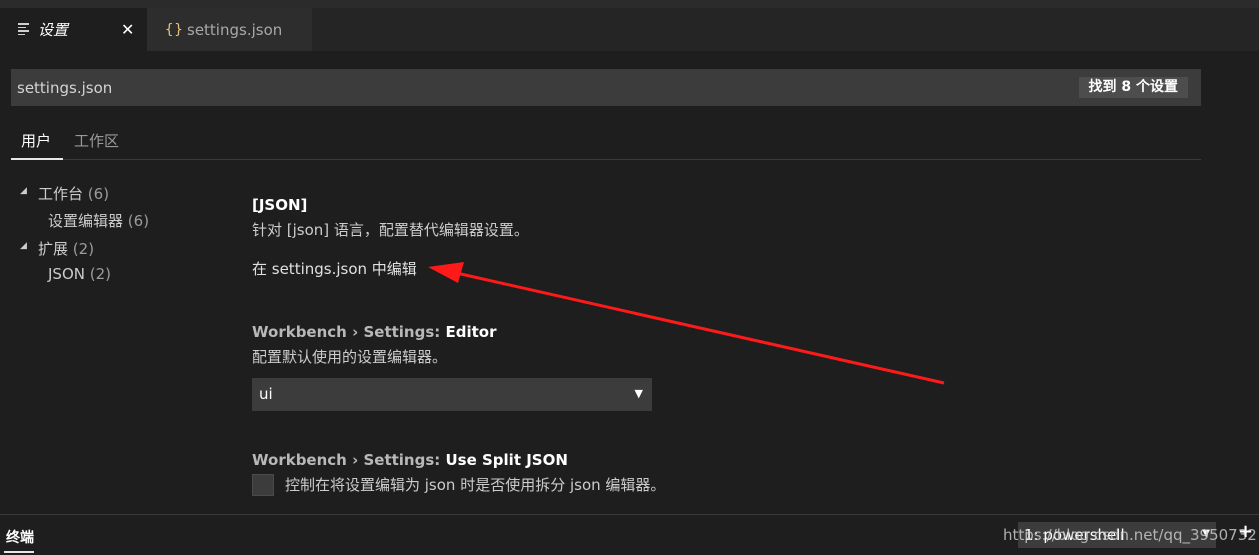 The height and width of the screenshot is (555, 1259). Describe the element at coordinates (638, 393) in the screenshot. I see `dropdown-arrow-icon: ▼` at that location.